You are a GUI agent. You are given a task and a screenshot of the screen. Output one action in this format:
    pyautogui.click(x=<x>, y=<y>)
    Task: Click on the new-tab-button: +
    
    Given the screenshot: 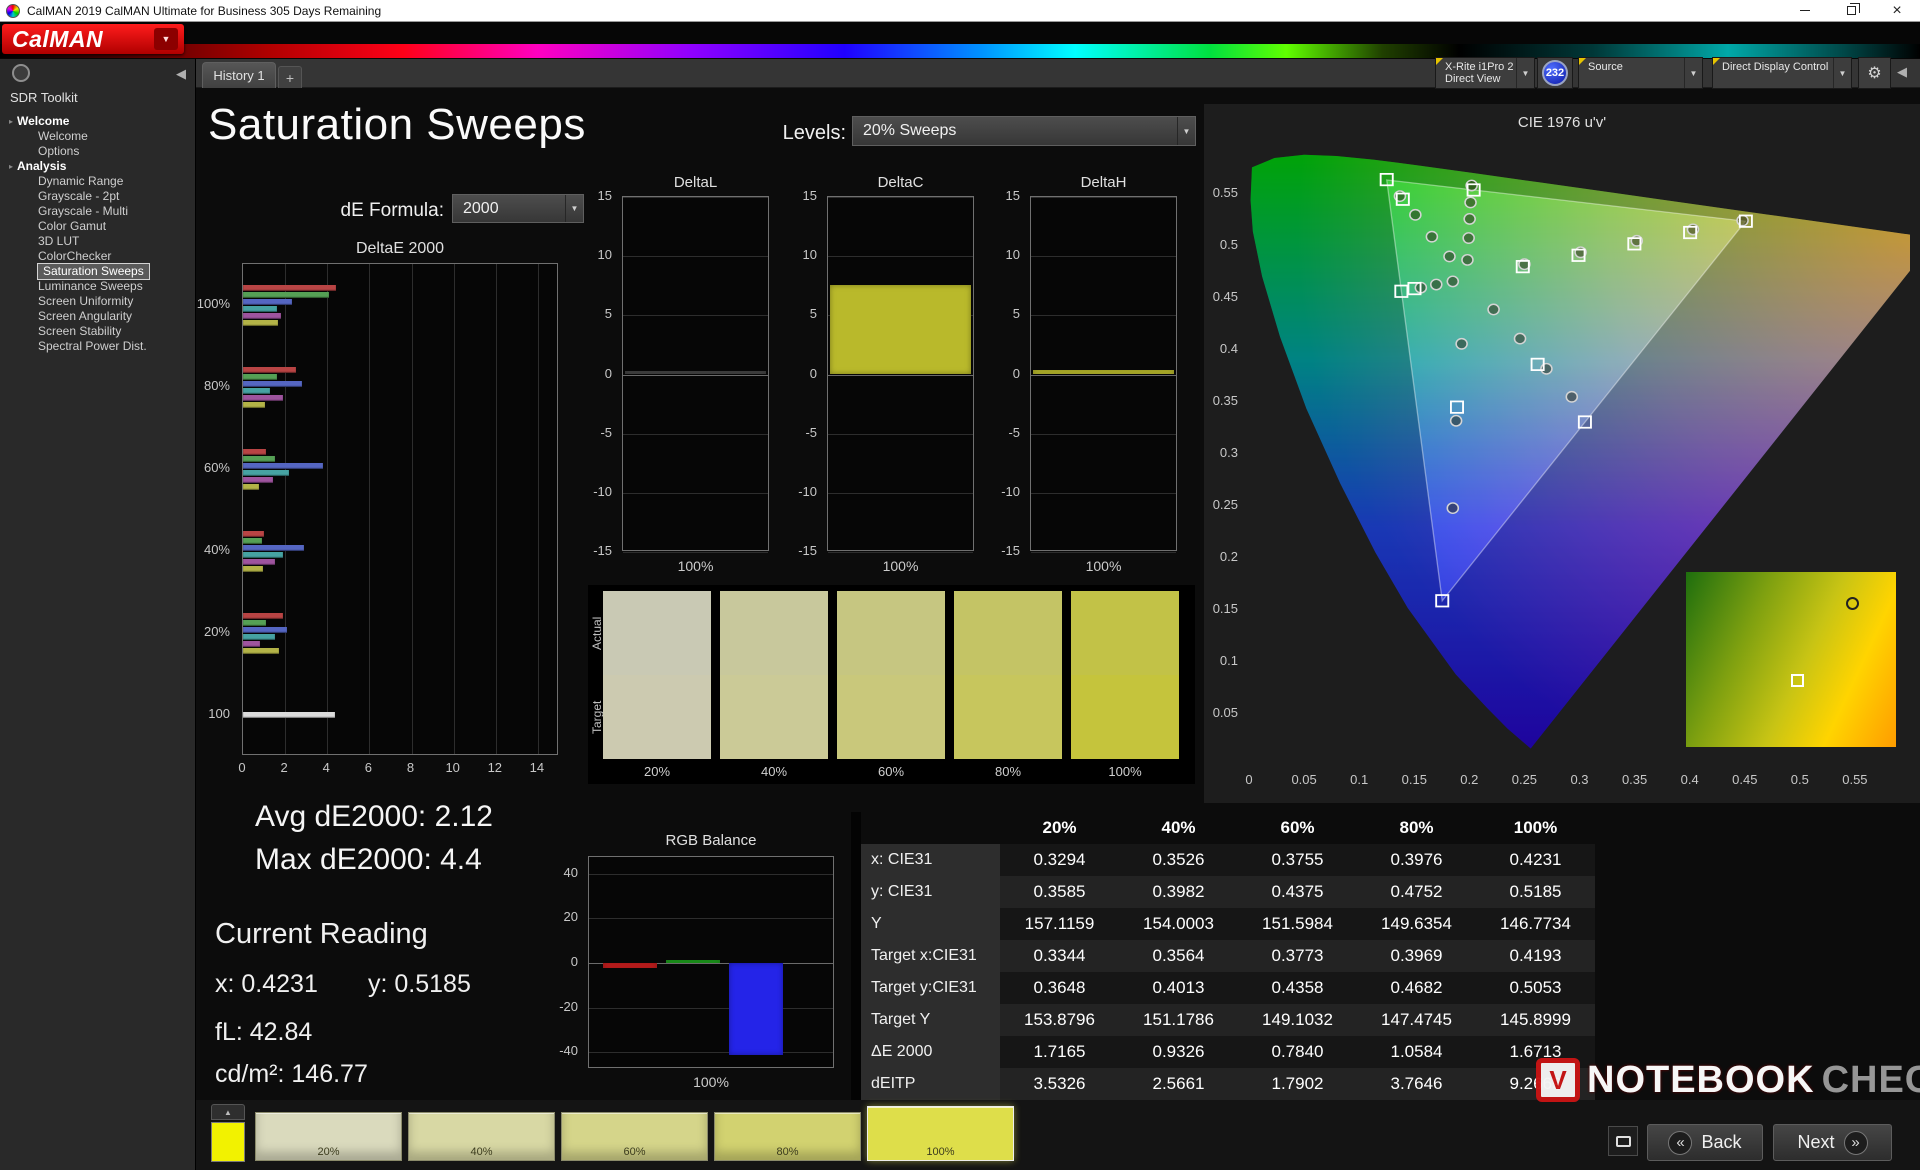 What is the action you would take?
    pyautogui.click(x=290, y=77)
    